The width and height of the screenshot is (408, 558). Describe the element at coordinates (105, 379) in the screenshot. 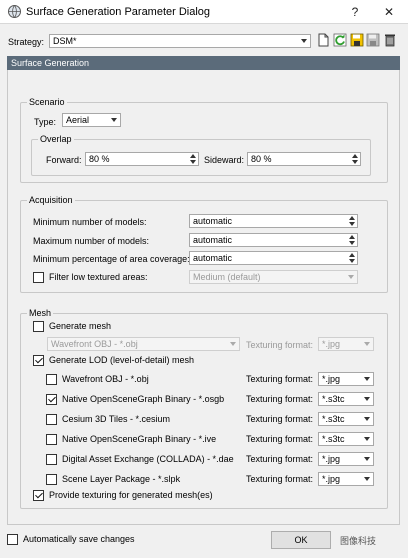

I see `lod-format-label: Wavefront OBJ - *.obj` at that location.